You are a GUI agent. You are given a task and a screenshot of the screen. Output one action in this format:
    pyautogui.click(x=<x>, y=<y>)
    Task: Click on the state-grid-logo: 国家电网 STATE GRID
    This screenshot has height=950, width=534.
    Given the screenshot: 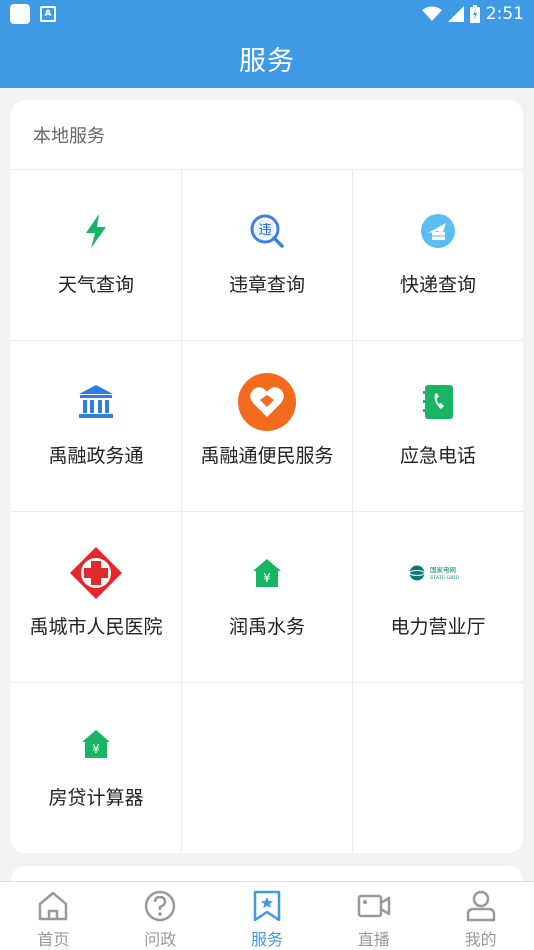 What is the action you would take?
    pyautogui.click(x=434, y=573)
    